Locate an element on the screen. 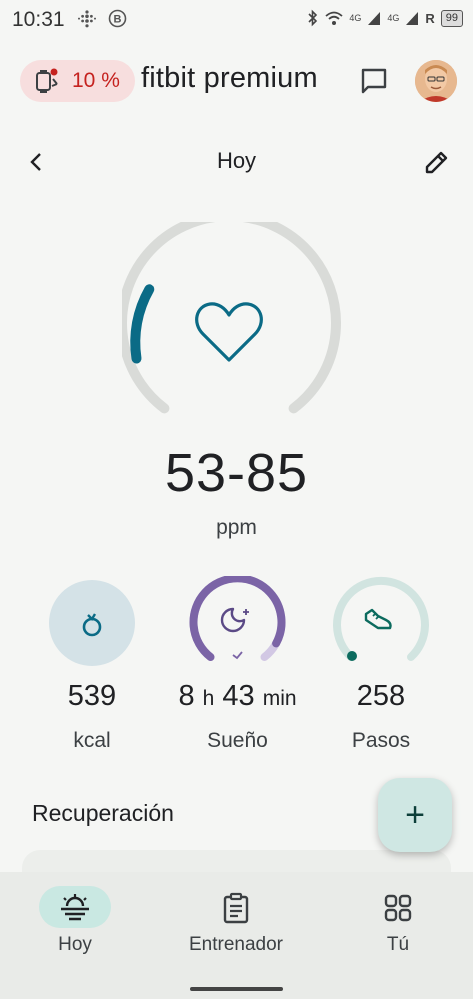 This screenshot has height=999, width=473. grid-icon is located at coordinates (398, 908).